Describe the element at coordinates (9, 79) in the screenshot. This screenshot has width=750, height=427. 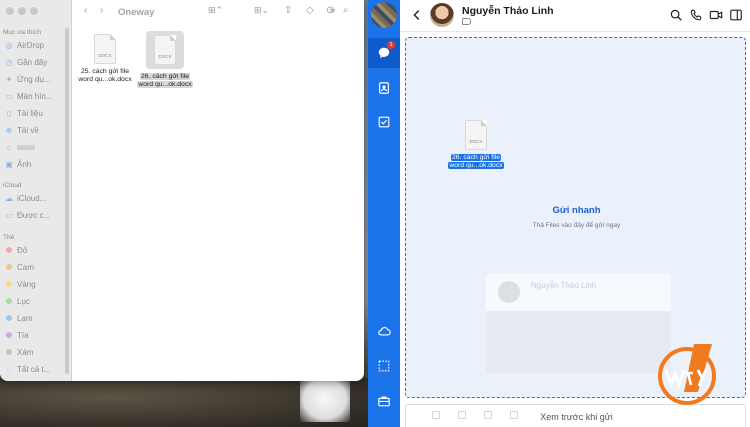
I see `applications-icon: ✦` at that location.